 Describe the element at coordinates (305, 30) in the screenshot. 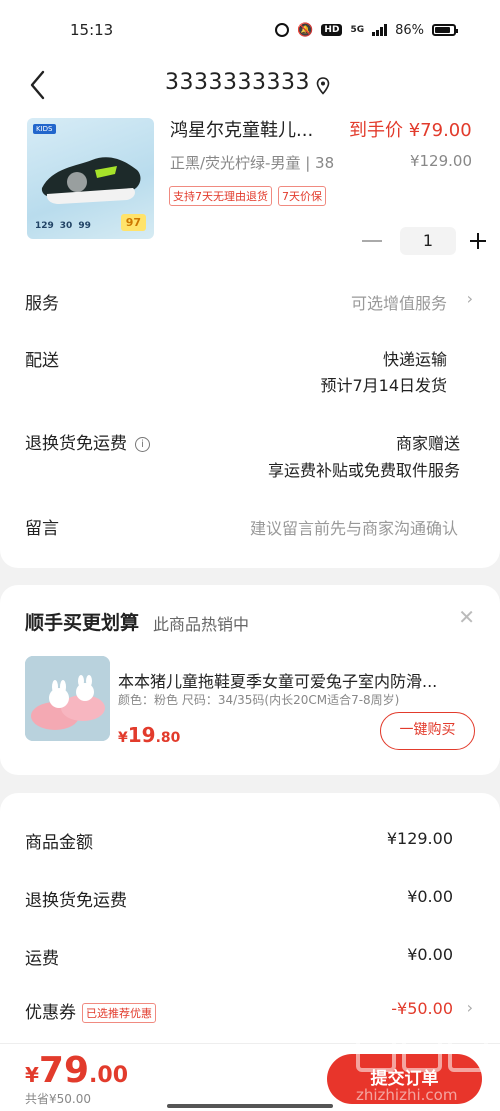

I see `mute-icon: 🔕` at that location.